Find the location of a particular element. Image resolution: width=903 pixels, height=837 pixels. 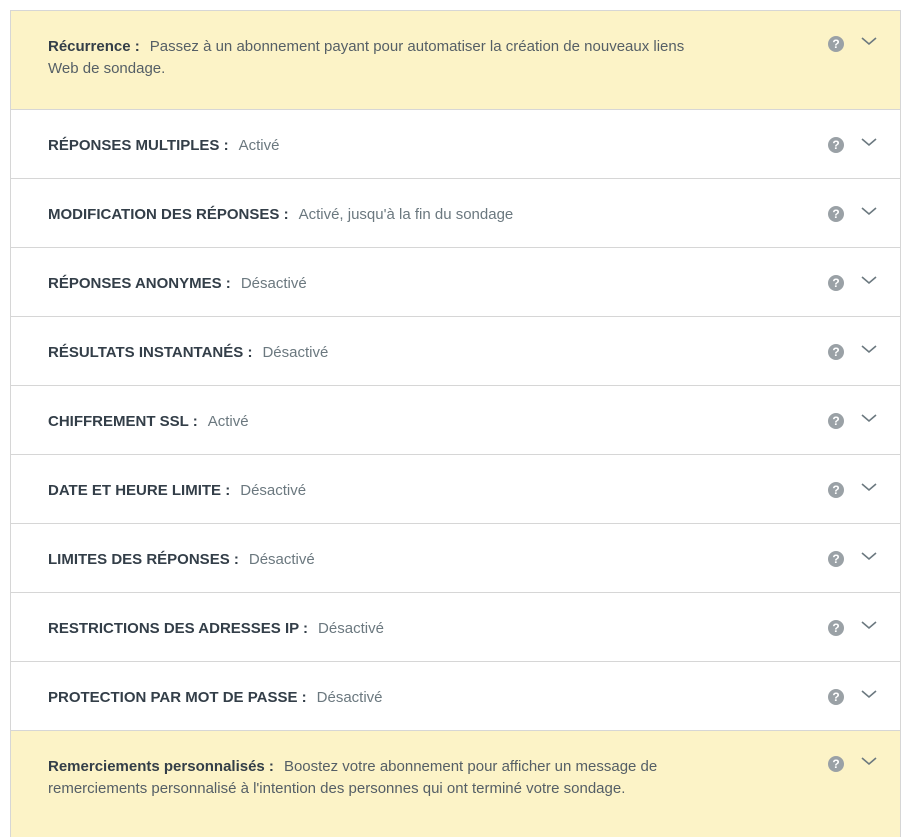

option-row-instant-results: RÉSULTATS INSTANTANÉS : Désactivé ? is located at coordinates (455, 351).